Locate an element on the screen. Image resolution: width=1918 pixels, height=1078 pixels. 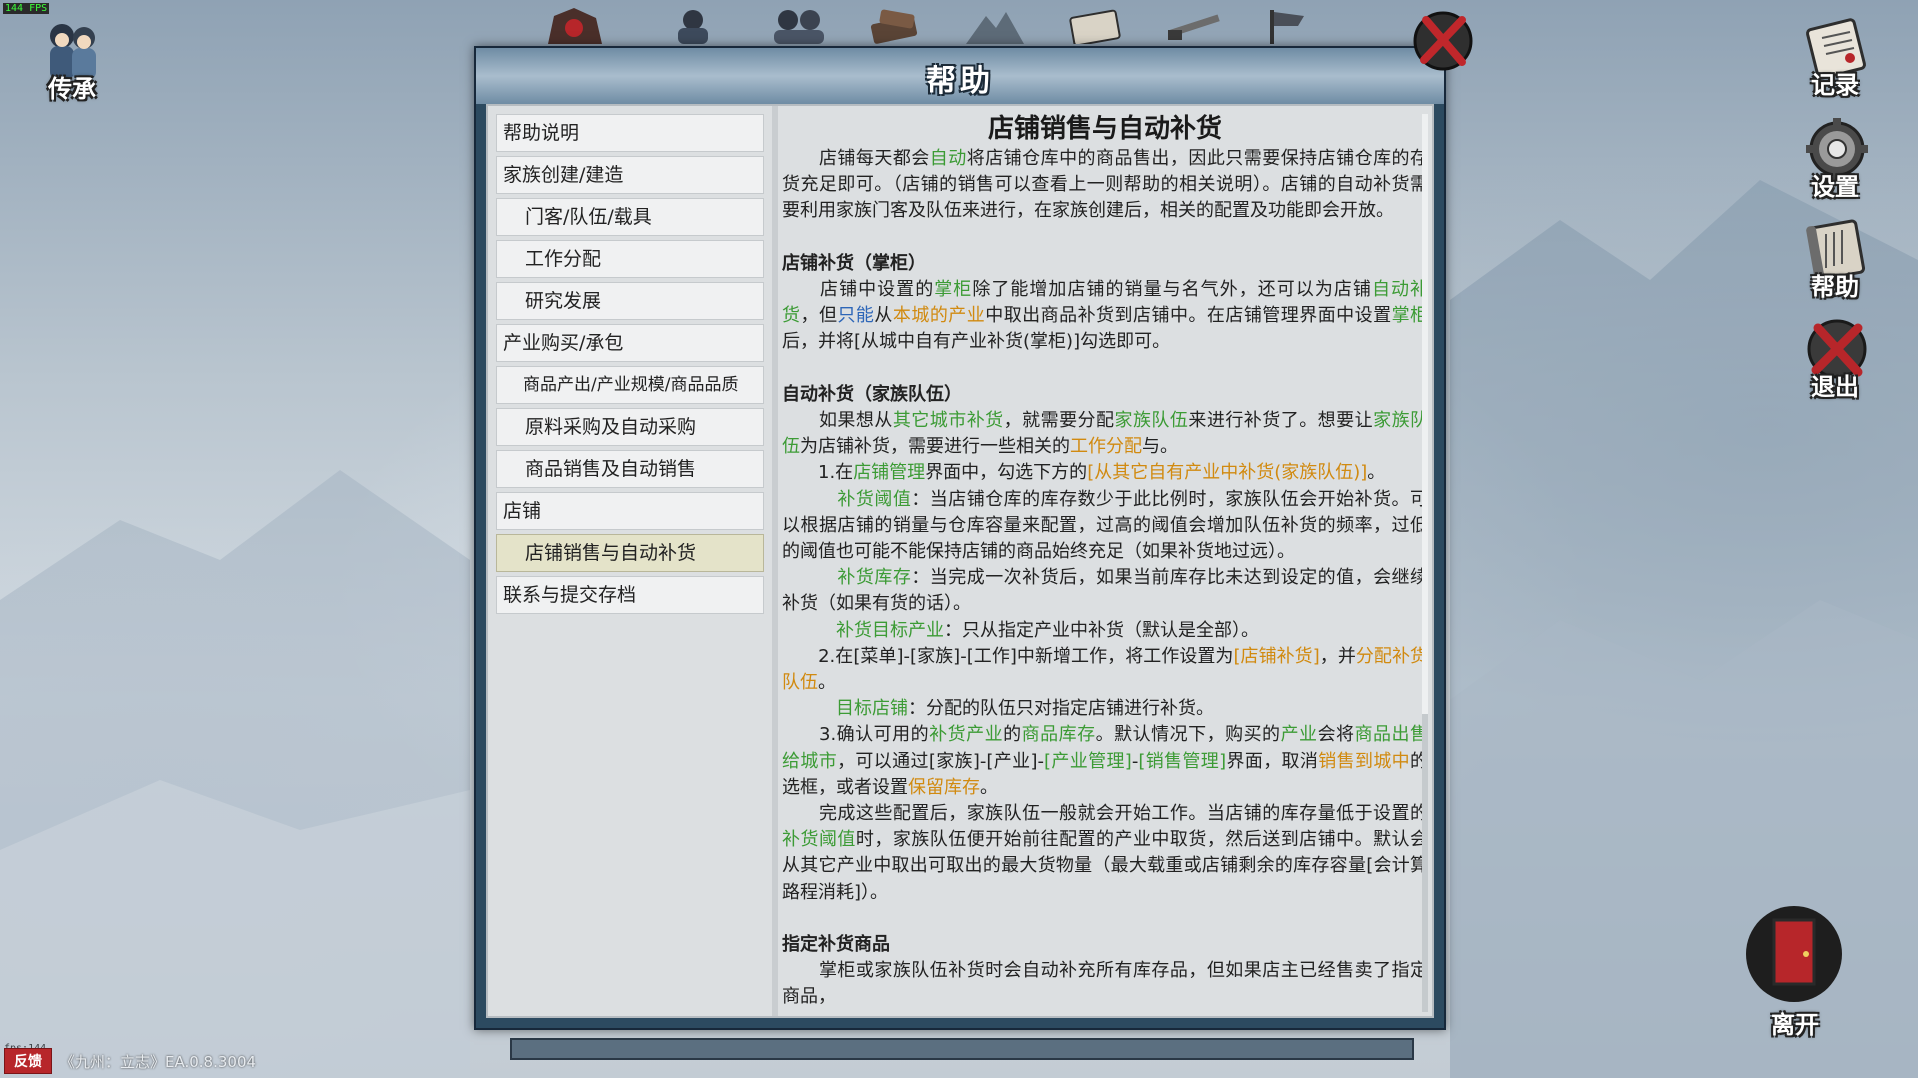
settings-button: 设置 is located at coordinates (1835, 157).